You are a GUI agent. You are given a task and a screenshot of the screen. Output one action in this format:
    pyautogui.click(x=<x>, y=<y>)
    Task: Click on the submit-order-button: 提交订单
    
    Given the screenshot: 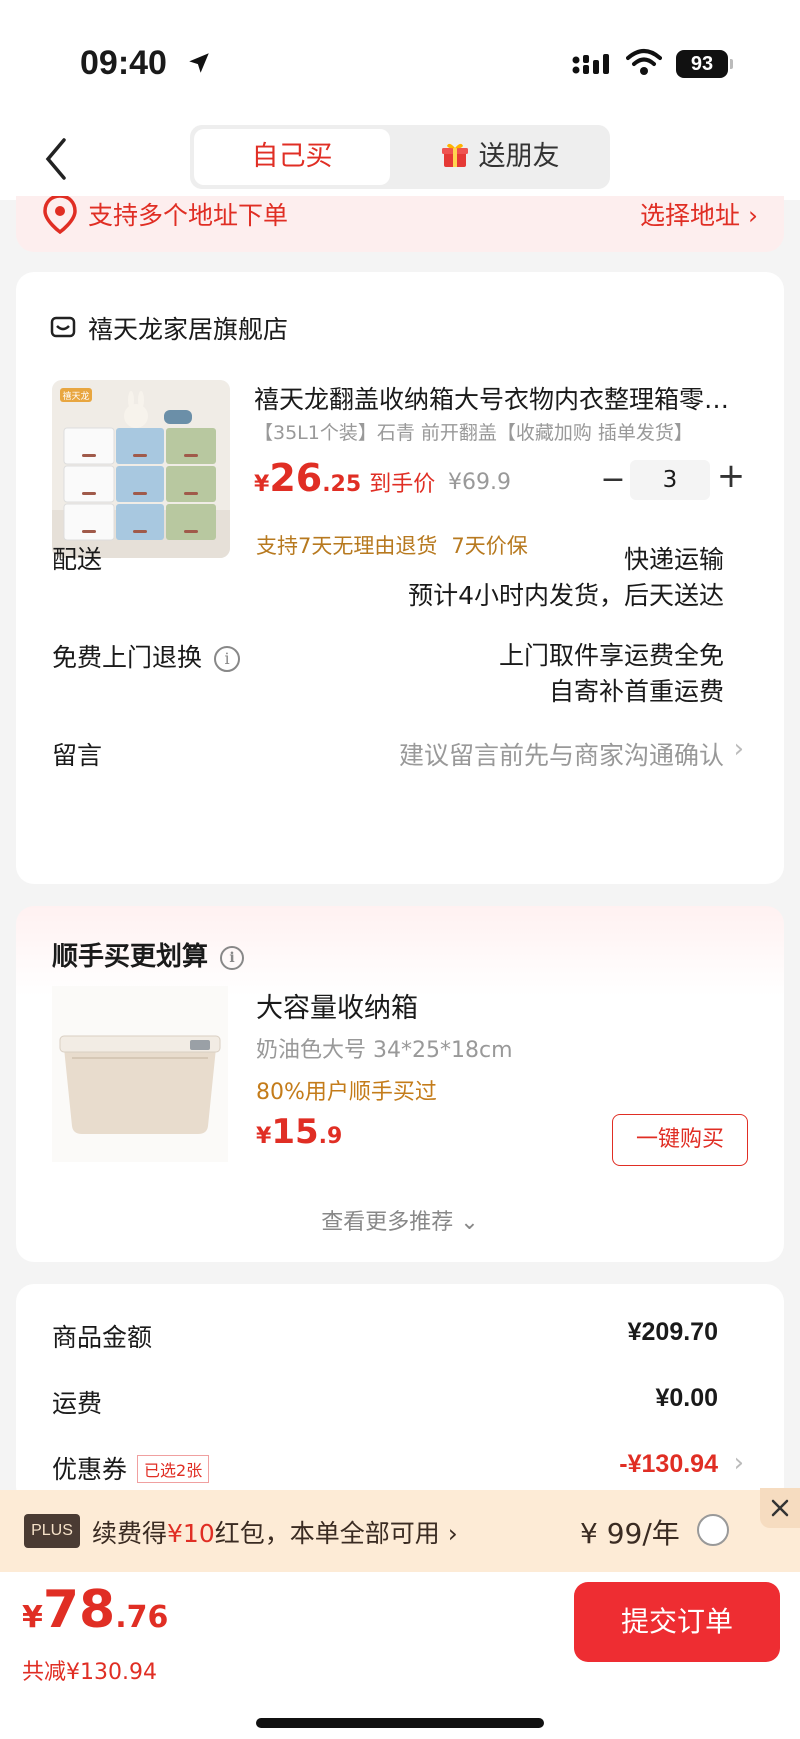 What is the action you would take?
    pyautogui.click(x=677, y=1622)
    